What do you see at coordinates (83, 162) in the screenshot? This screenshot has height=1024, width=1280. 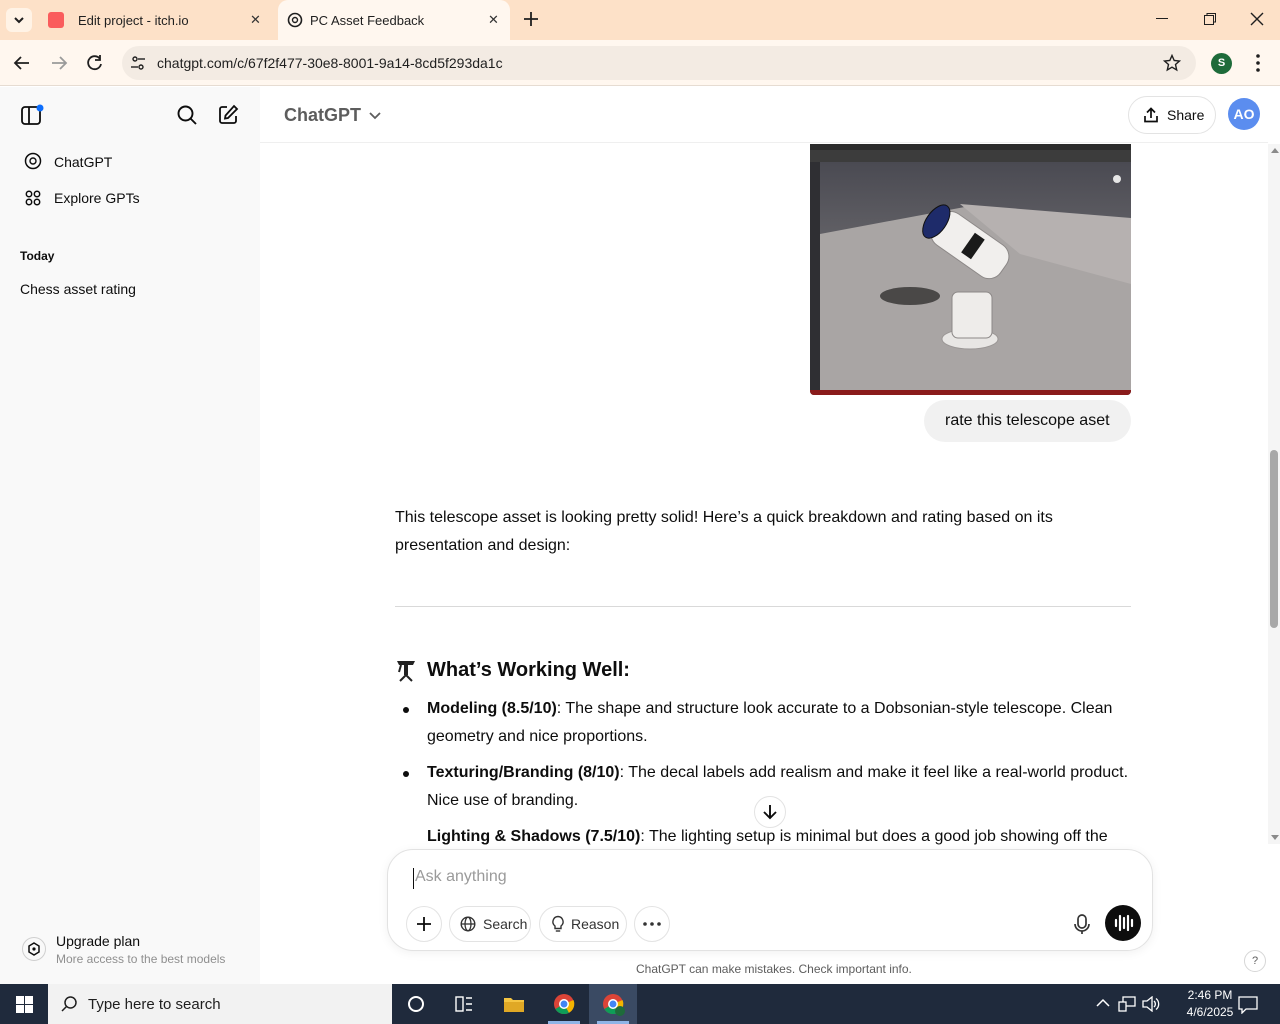 I see `sidebar-item-label: ChatGPT` at bounding box center [83, 162].